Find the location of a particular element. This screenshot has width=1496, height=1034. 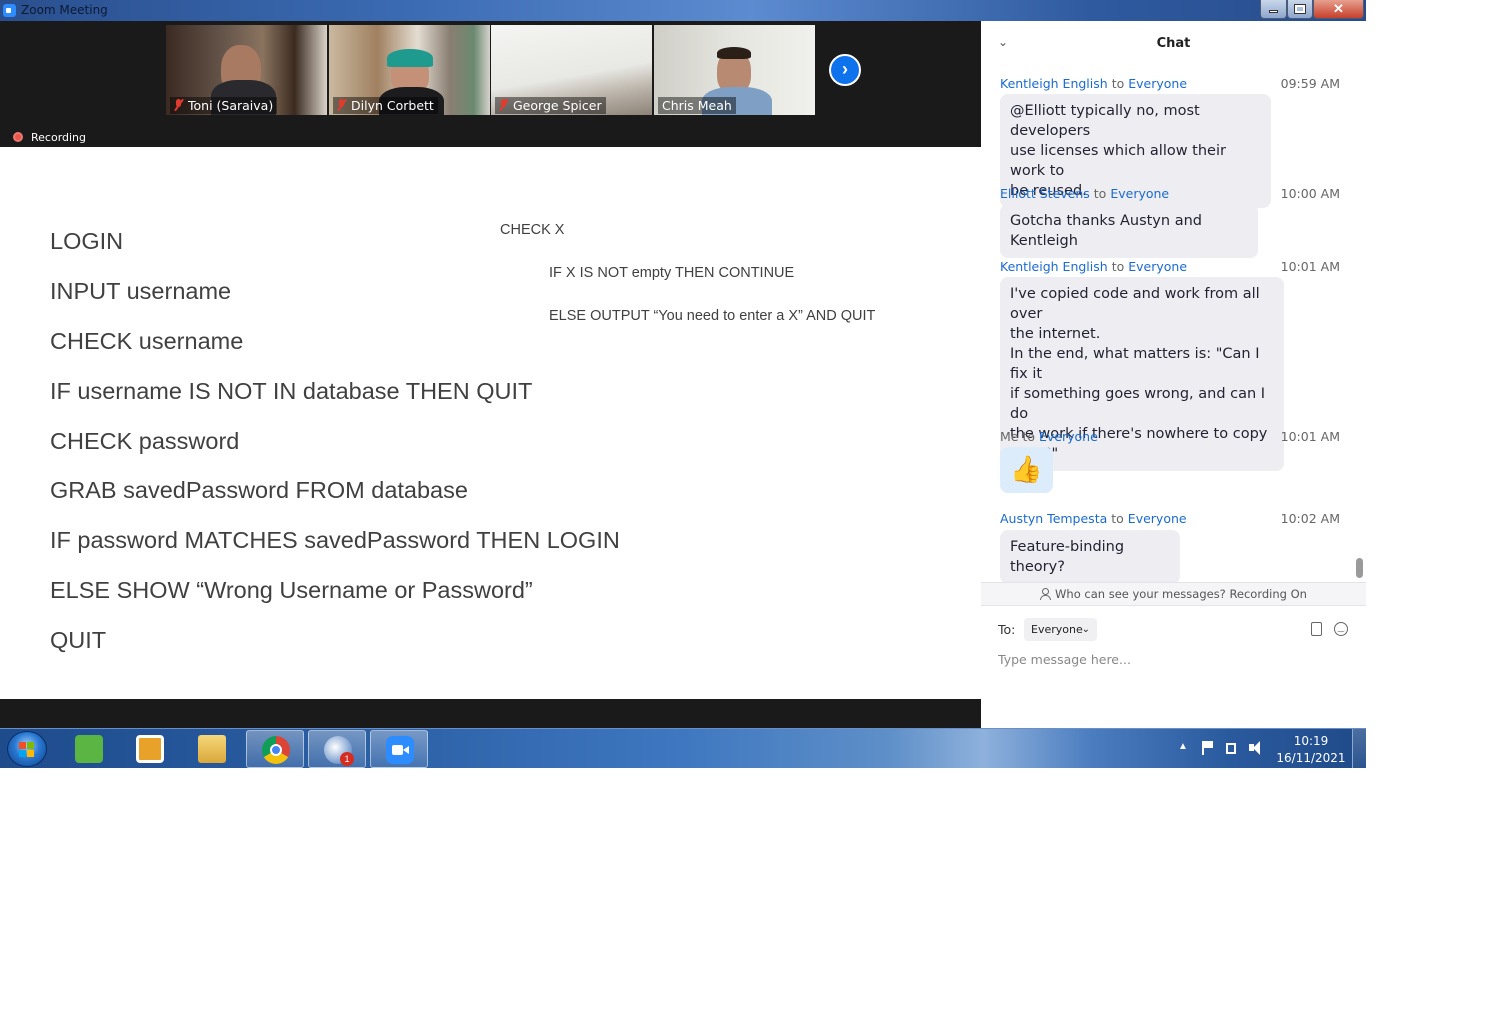

next-participants-button: › is located at coordinates (845, 70).